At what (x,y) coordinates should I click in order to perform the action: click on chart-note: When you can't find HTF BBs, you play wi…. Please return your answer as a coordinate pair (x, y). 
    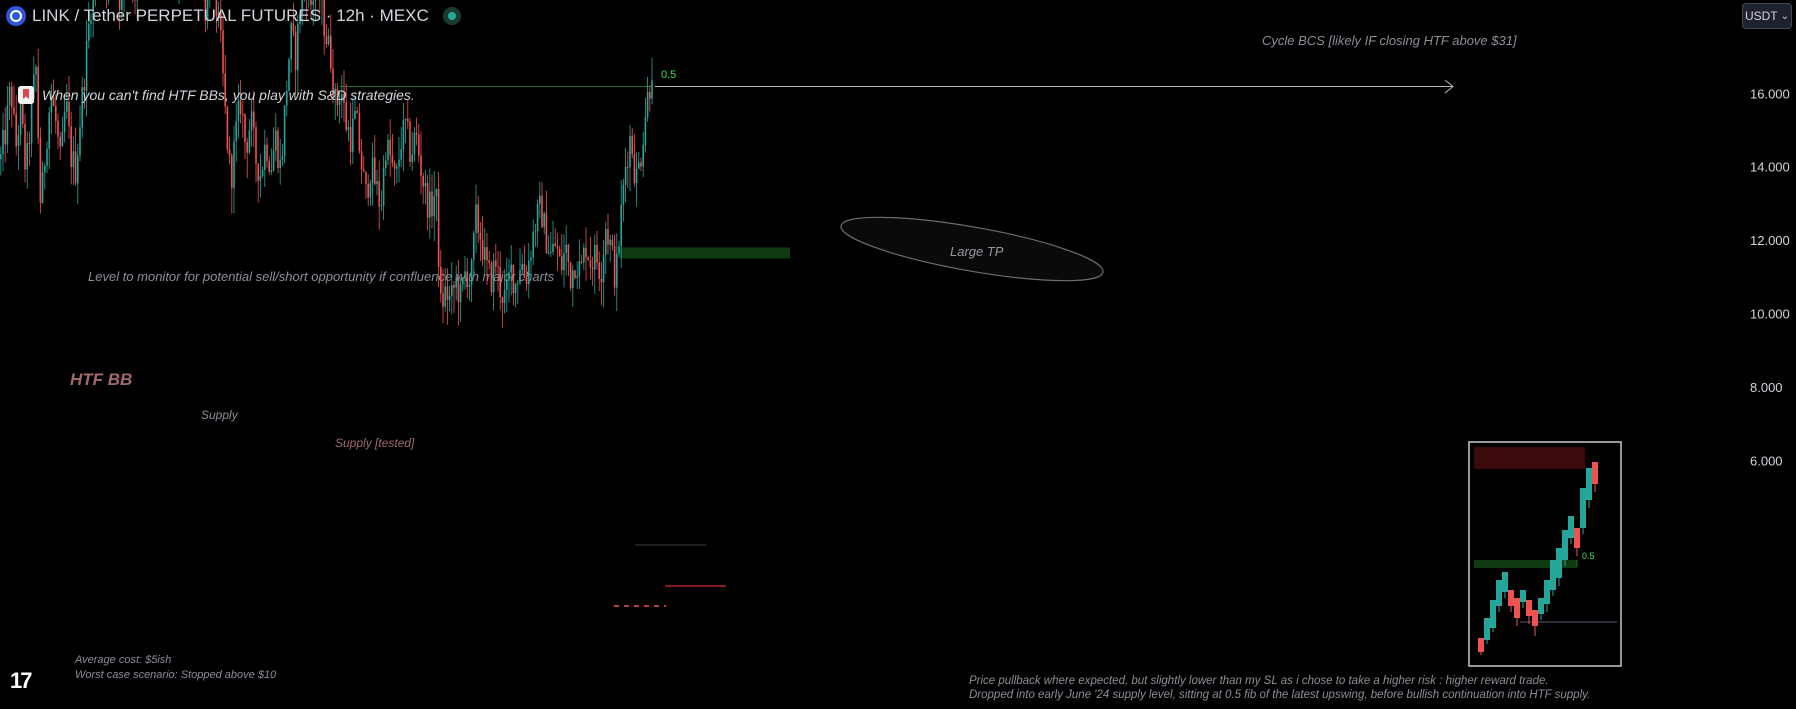
    Looking at the image, I should click on (216, 95).